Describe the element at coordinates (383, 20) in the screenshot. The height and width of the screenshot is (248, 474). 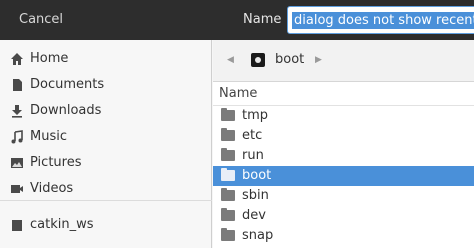
I see `filename-selected-text: dialog does not show recently o` at that location.